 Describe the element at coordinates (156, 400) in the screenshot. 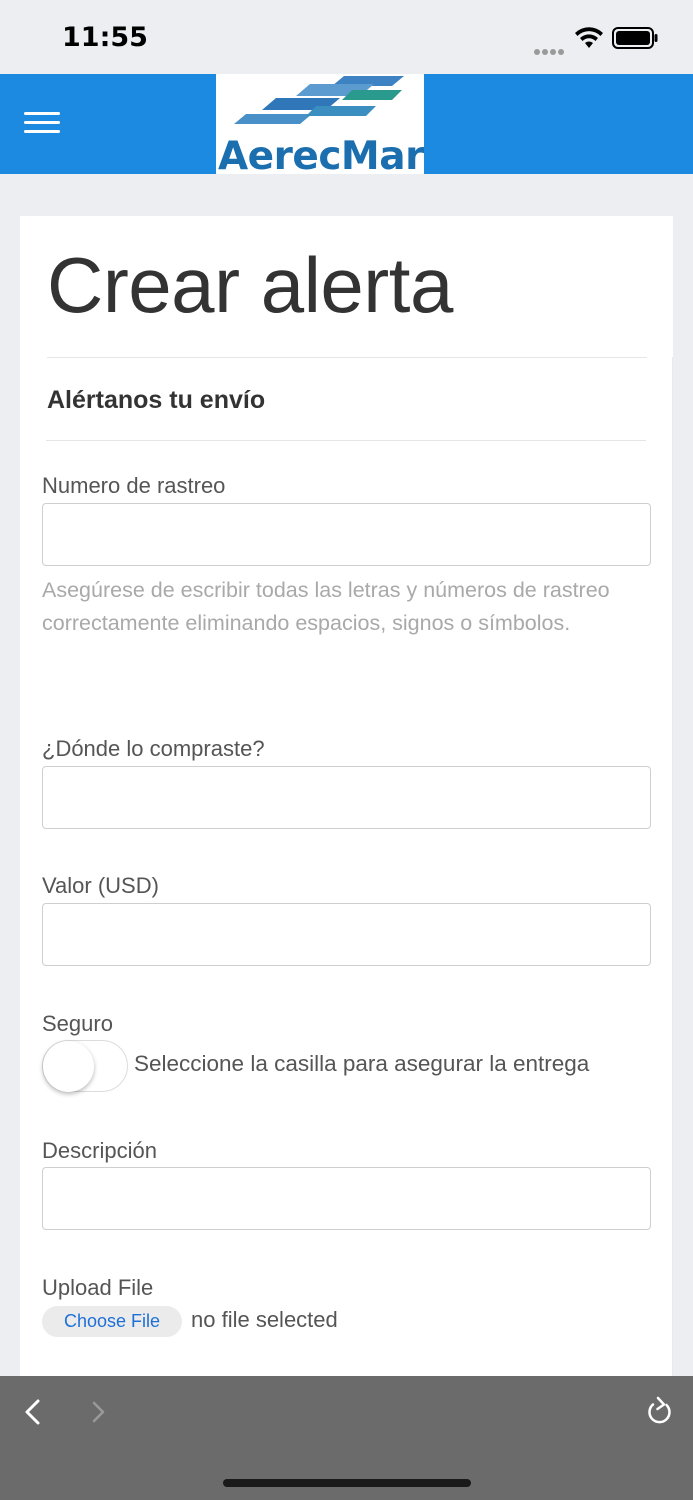

I see `section-heading: Alértanos tu envío` at that location.